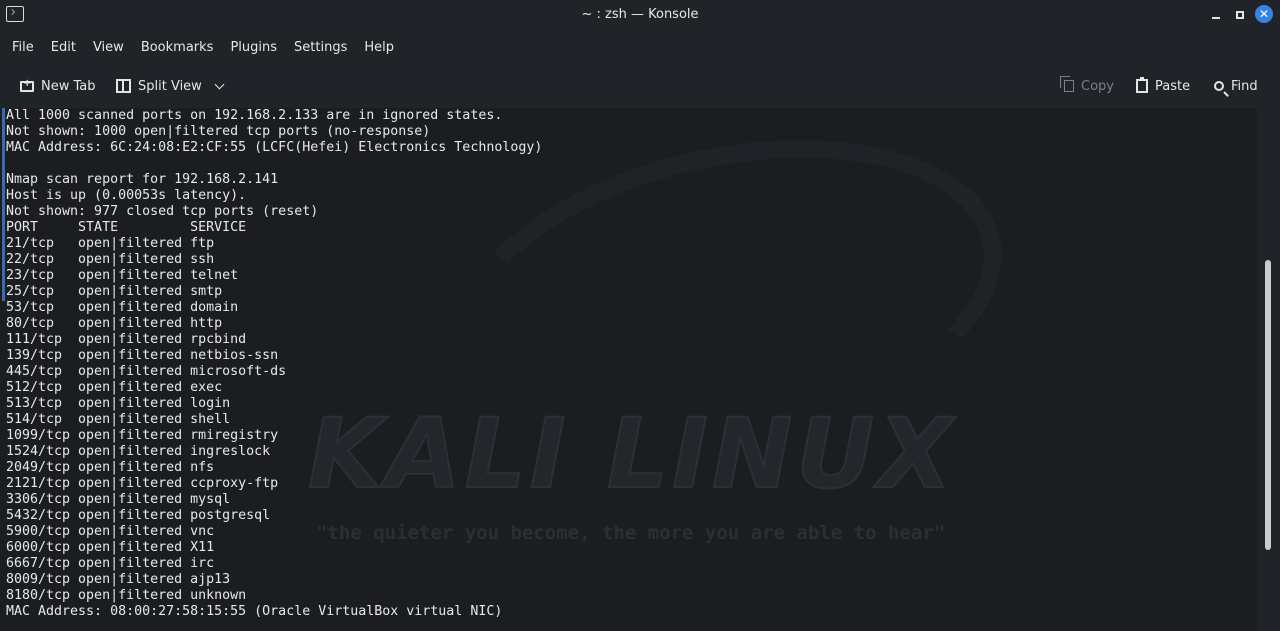  I want to click on toolbar: New Tab Split View Copy Paste Find, so click(640, 86).